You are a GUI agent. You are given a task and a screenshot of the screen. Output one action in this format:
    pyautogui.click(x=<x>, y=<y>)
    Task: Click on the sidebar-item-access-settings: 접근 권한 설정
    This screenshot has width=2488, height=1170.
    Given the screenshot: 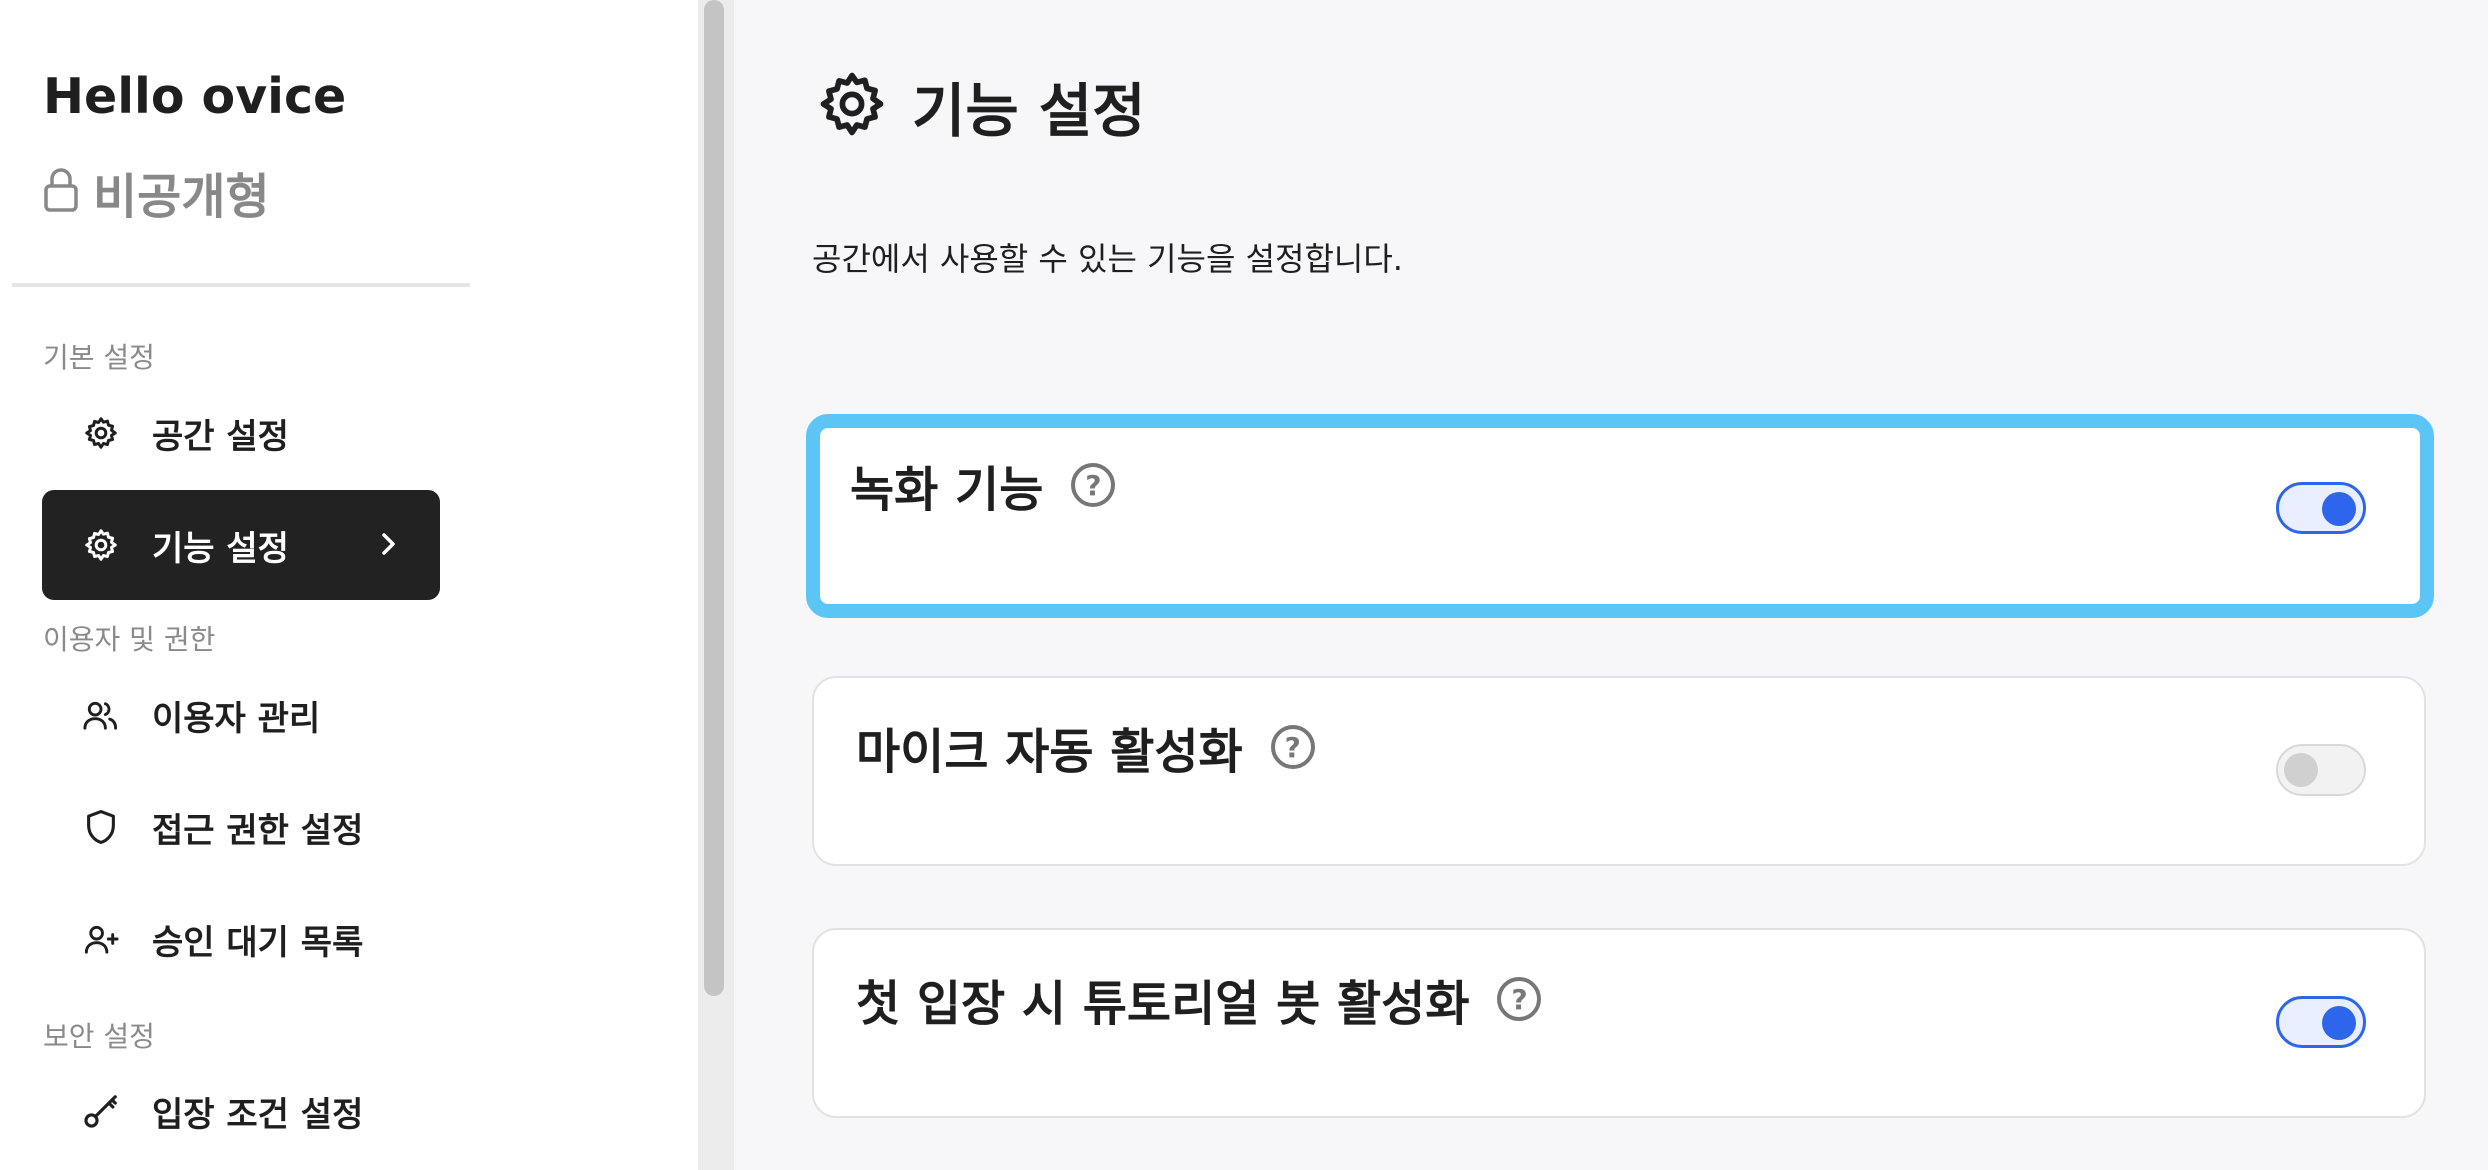 What is the action you would take?
    pyautogui.click(x=241, y=827)
    